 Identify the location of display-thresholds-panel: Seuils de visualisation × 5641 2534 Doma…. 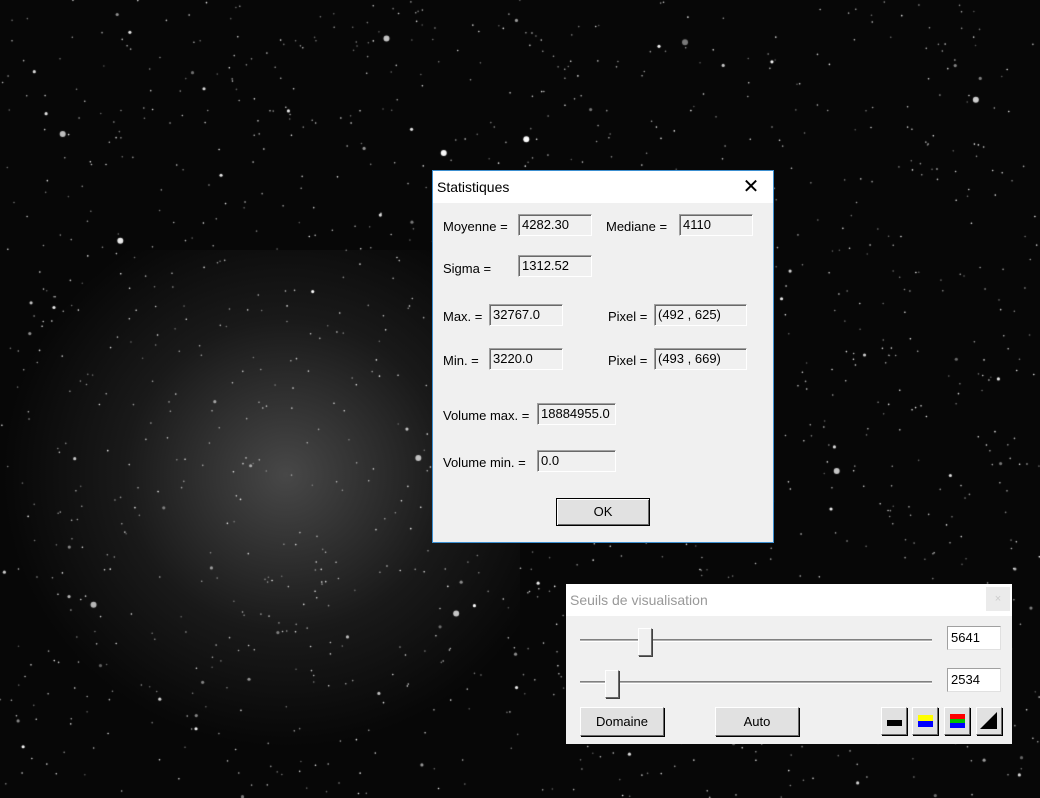
(789, 664).